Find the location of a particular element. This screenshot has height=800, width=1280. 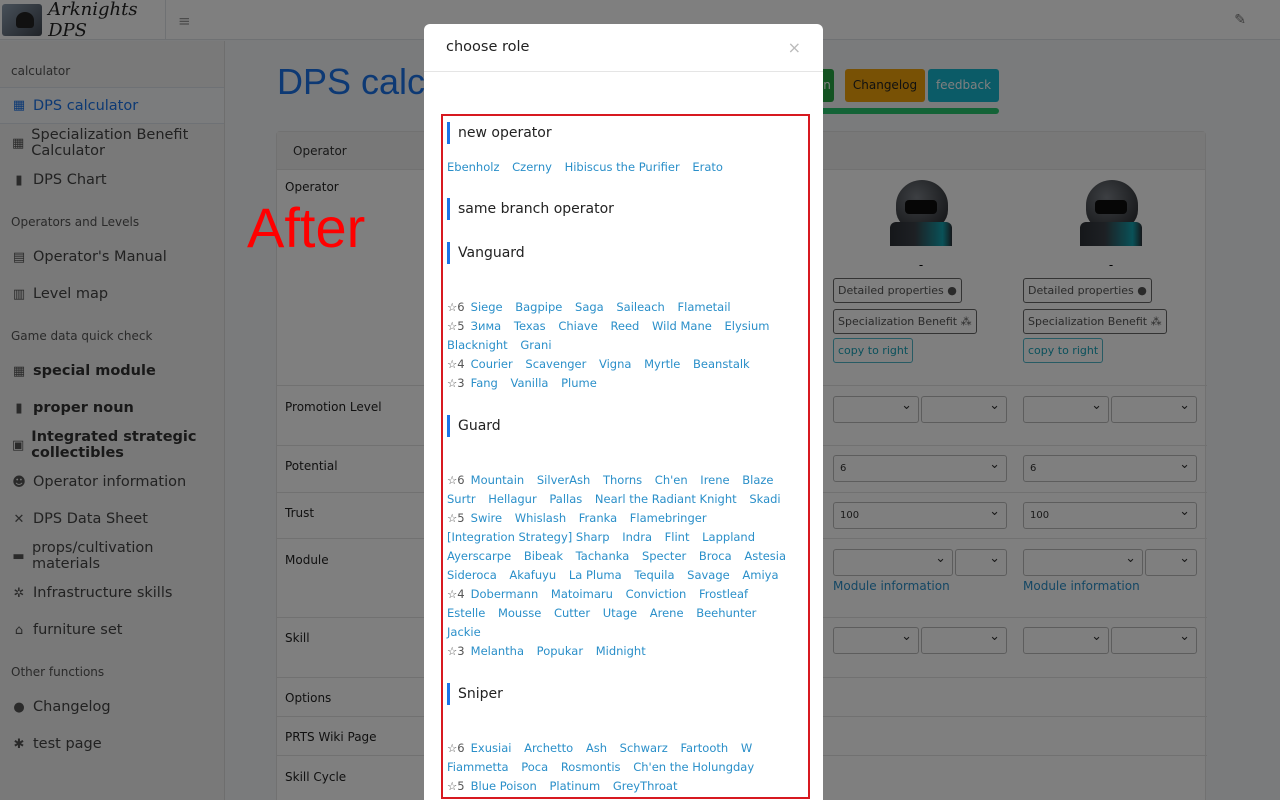

operator-link: Hellagur is located at coordinates (512, 499).